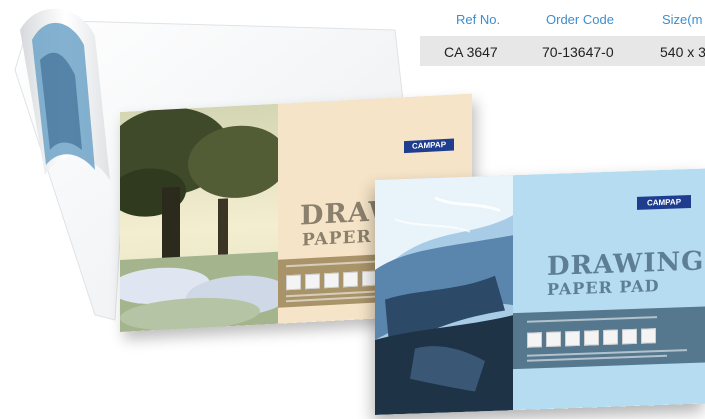  What do you see at coordinates (648, 336) in the screenshot?
I see `pastel-icon` at bounding box center [648, 336].